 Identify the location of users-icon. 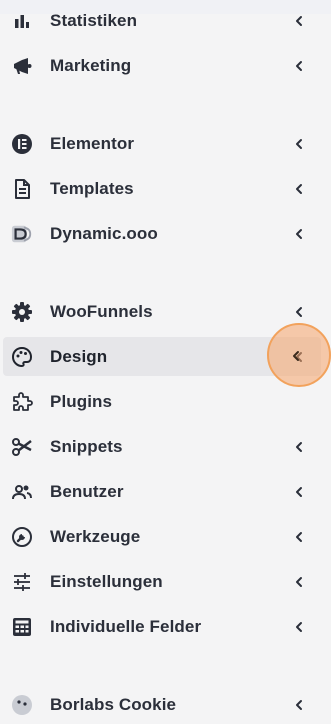
(22, 492).